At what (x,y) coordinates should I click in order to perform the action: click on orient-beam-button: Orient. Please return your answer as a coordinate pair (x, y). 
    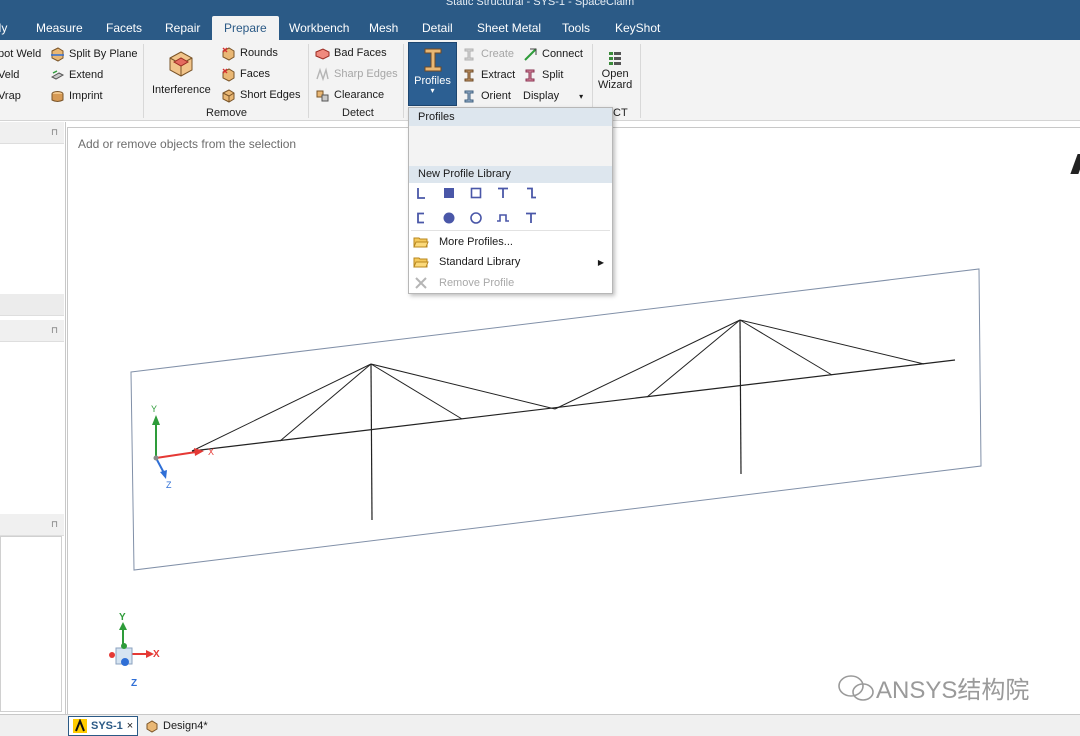
    Looking at the image, I should click on (486, 96).